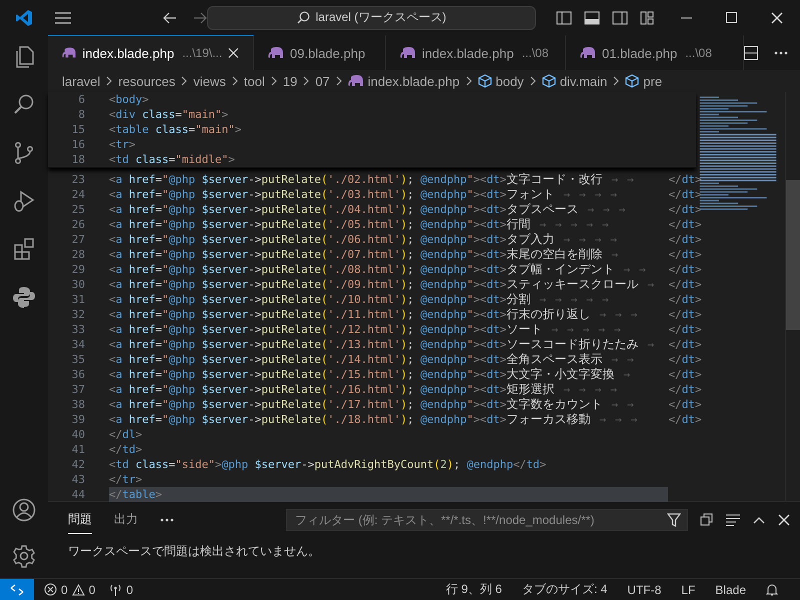  I want to click on editor-tab: index.blade.php ...\08, so click(476, 52).